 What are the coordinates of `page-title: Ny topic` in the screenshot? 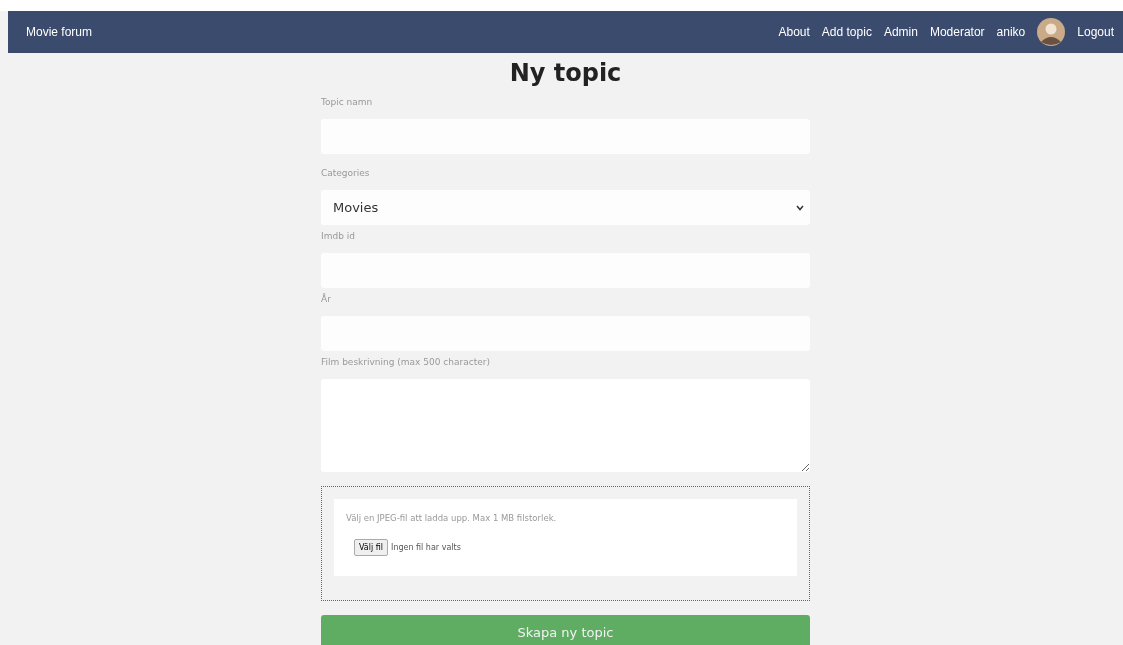 It's located at (565, 73).